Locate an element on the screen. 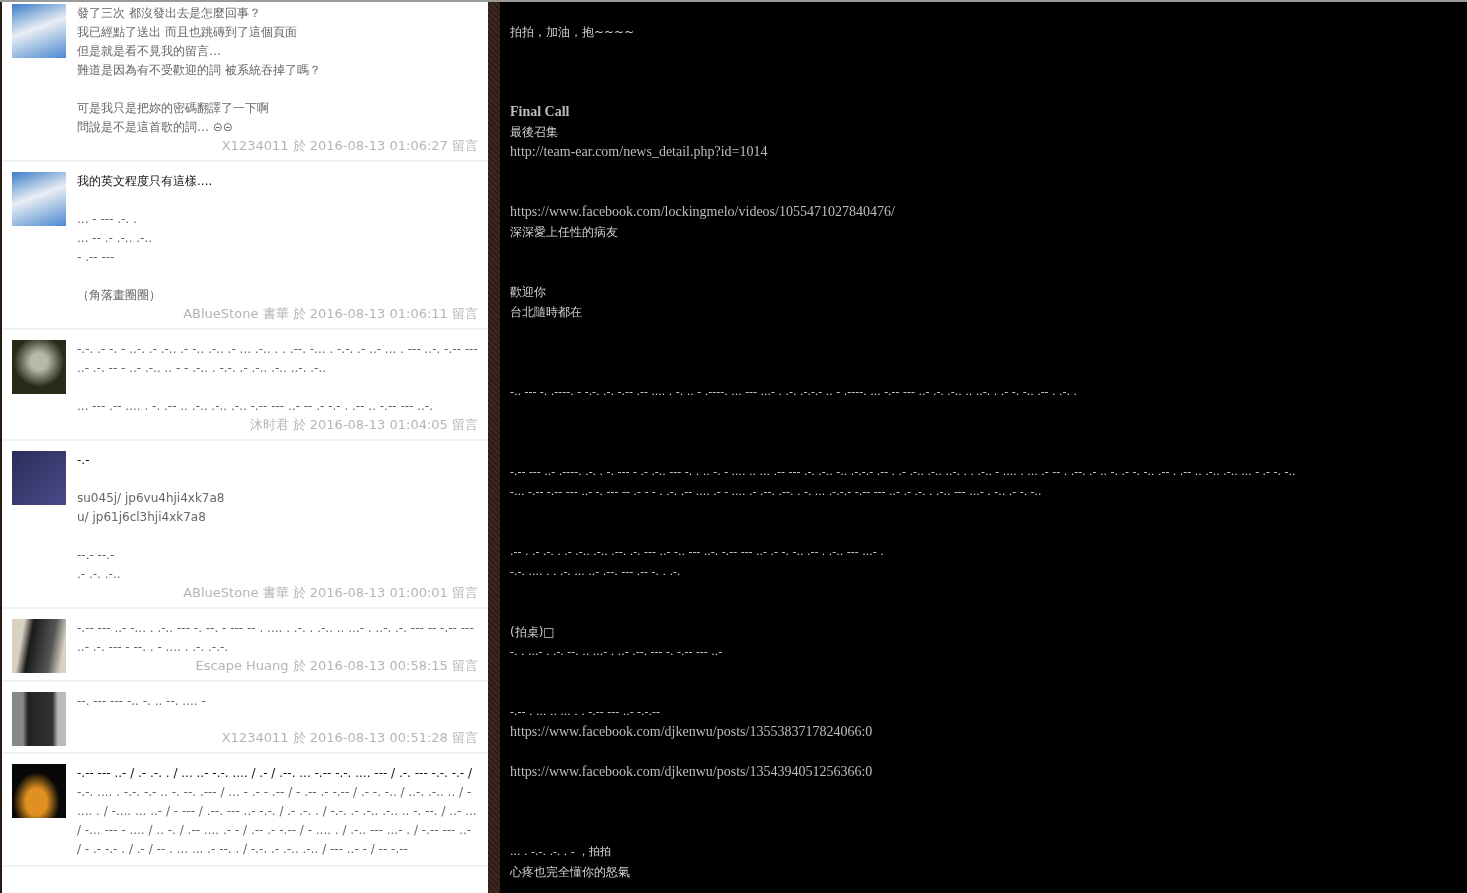 The height and width of the screenshot is (893, 1467). comment-text: 可是我只是把妳的密碼翻譯了一下啊 is located at coordinates (173, 108).